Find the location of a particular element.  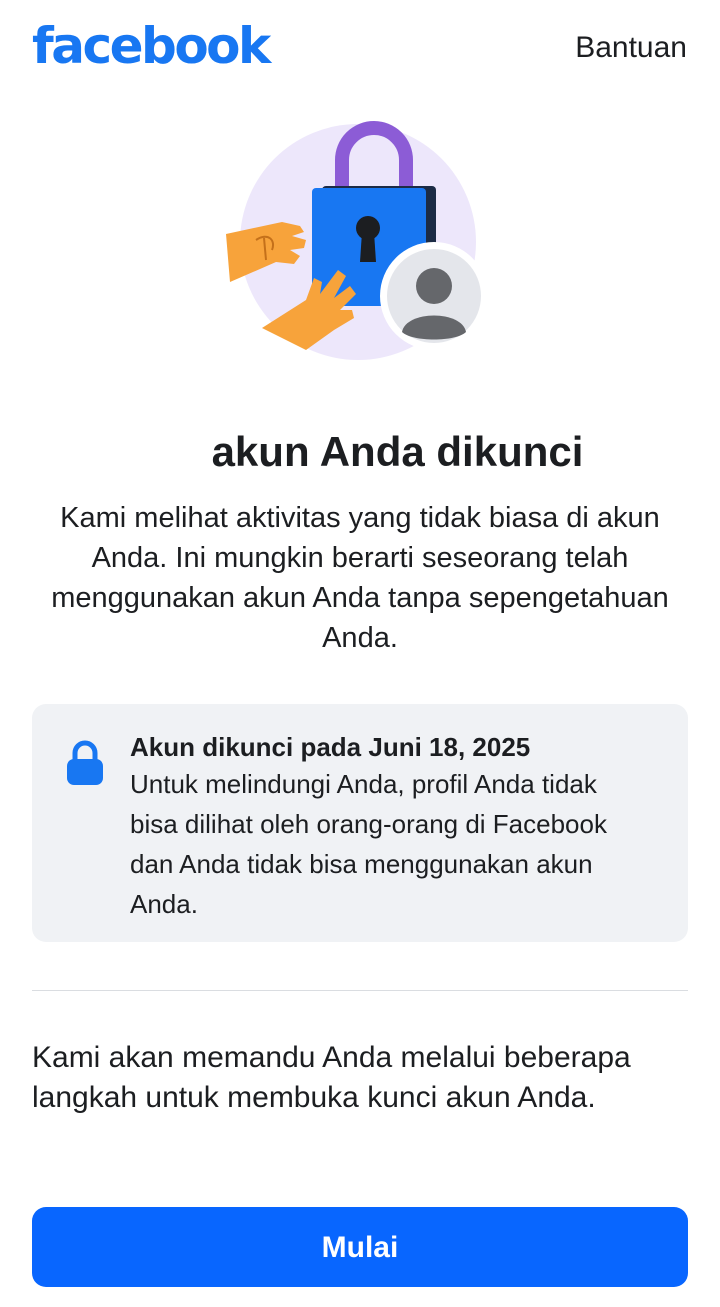

help-link: Bantuan is located at coordinates (631, 48).